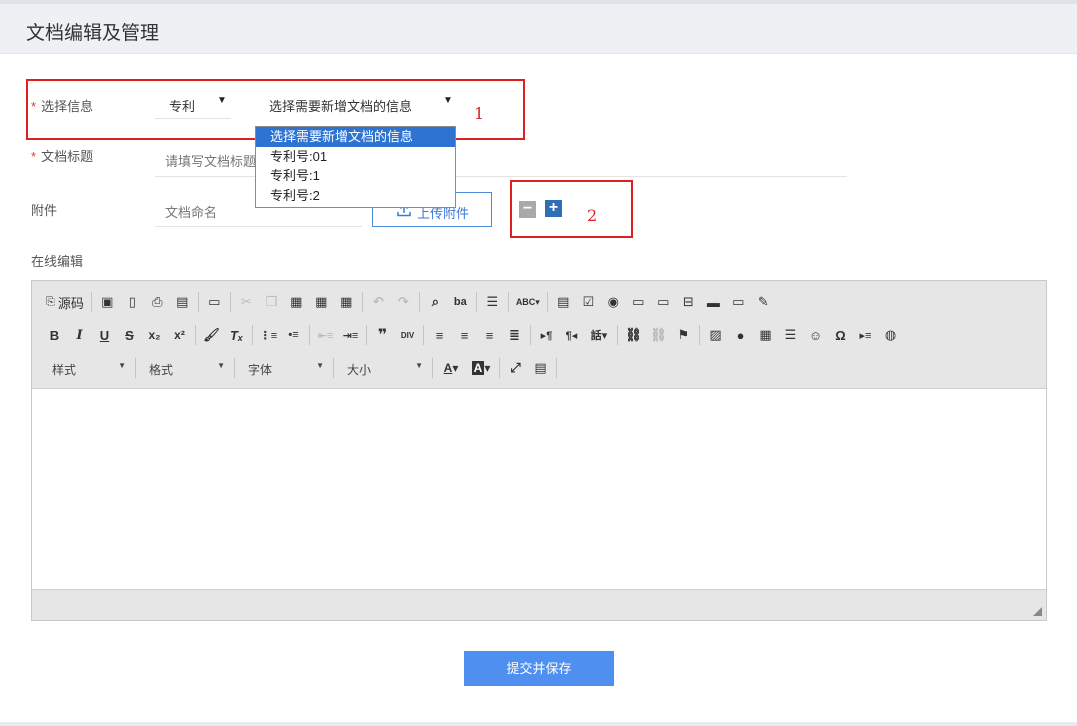 Image resolution: width=1077 pixels, height=726 pixels. I want to click on find-icon: ⌕, so click(435, 302).